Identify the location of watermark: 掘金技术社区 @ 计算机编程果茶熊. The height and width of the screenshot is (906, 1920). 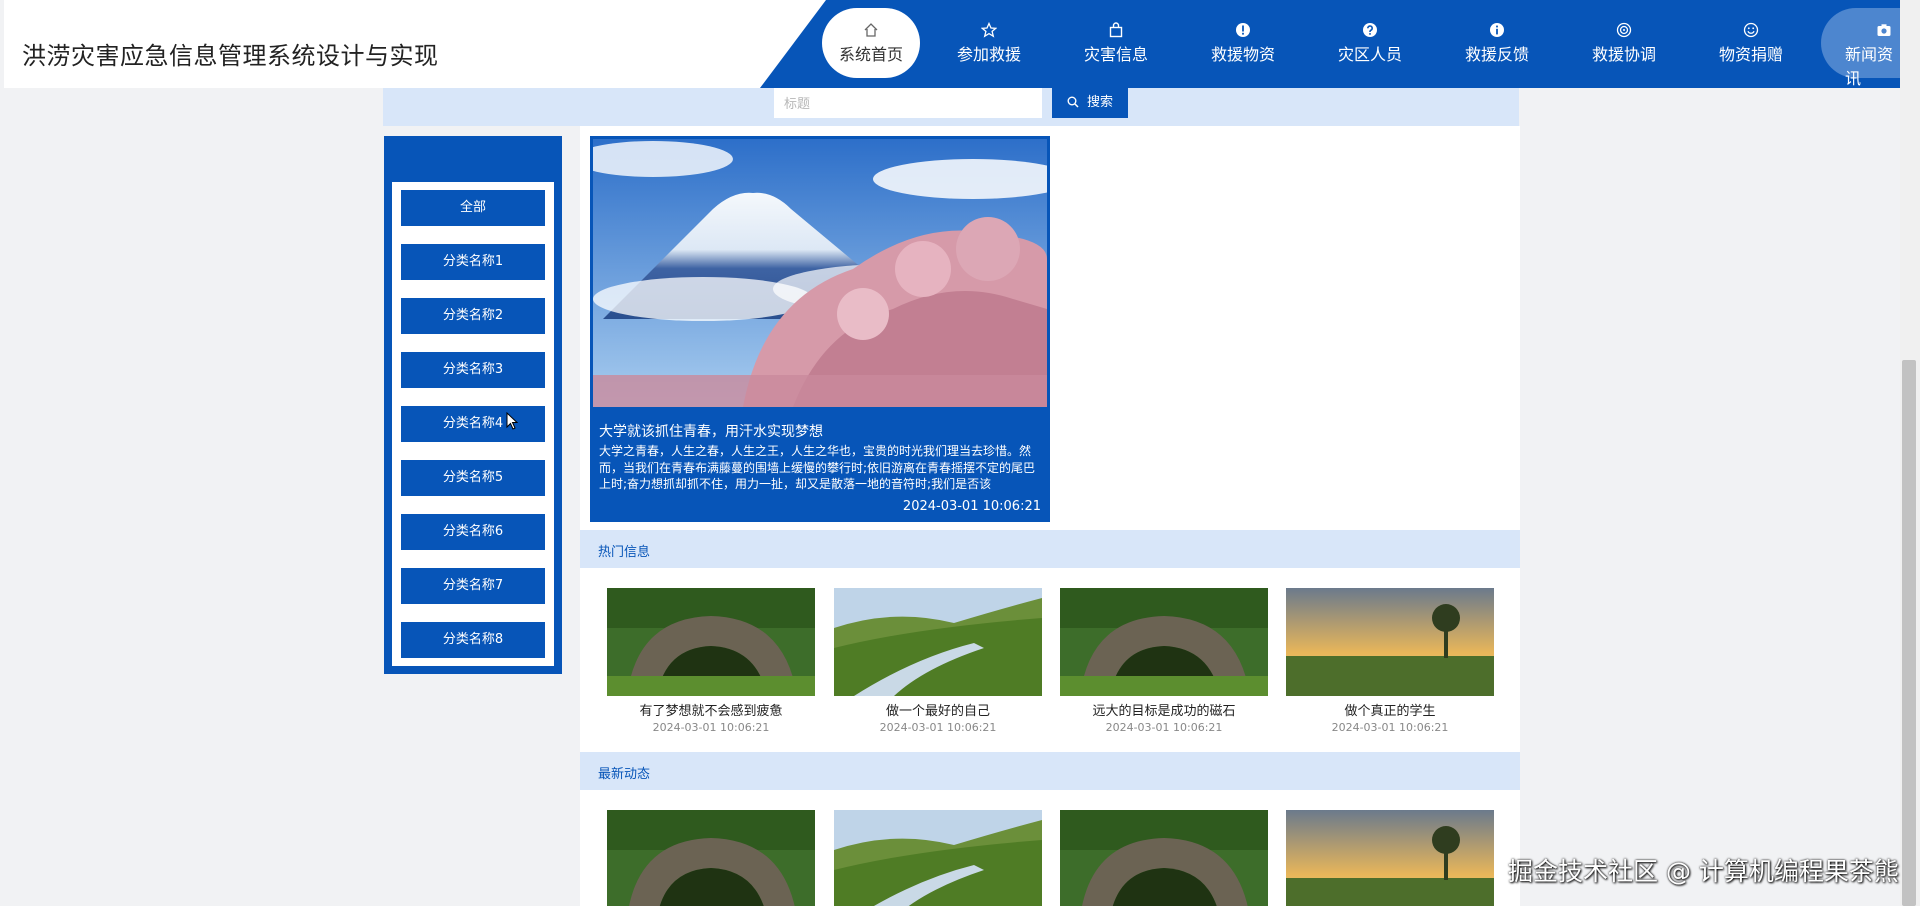
(1703, 871).